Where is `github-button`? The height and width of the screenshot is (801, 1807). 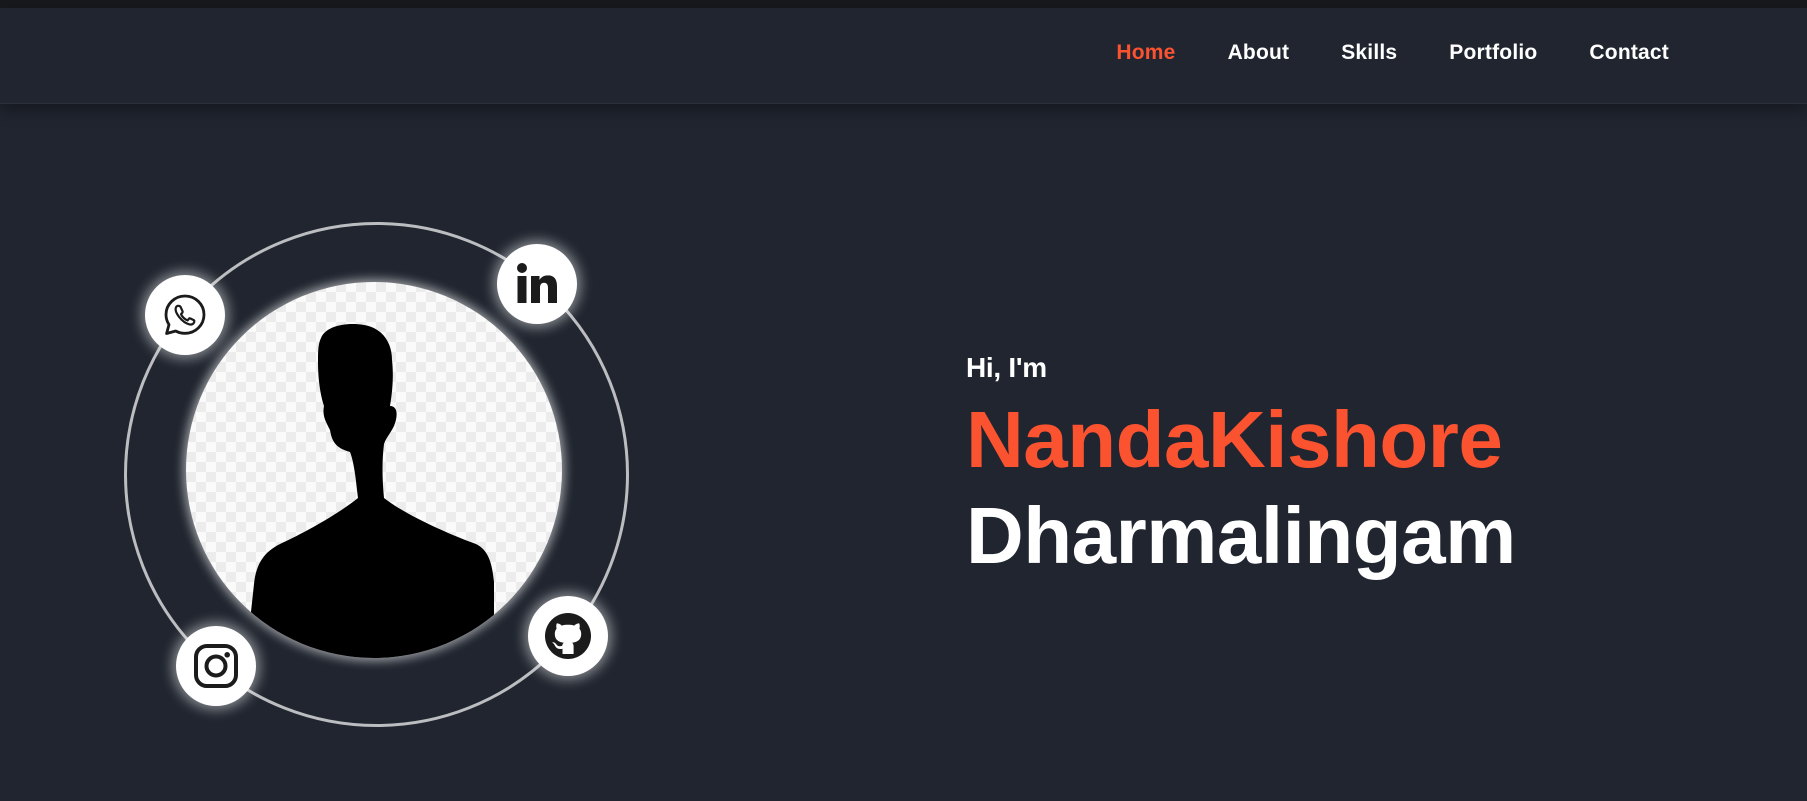
github-button is located at coordinates (568, 636).